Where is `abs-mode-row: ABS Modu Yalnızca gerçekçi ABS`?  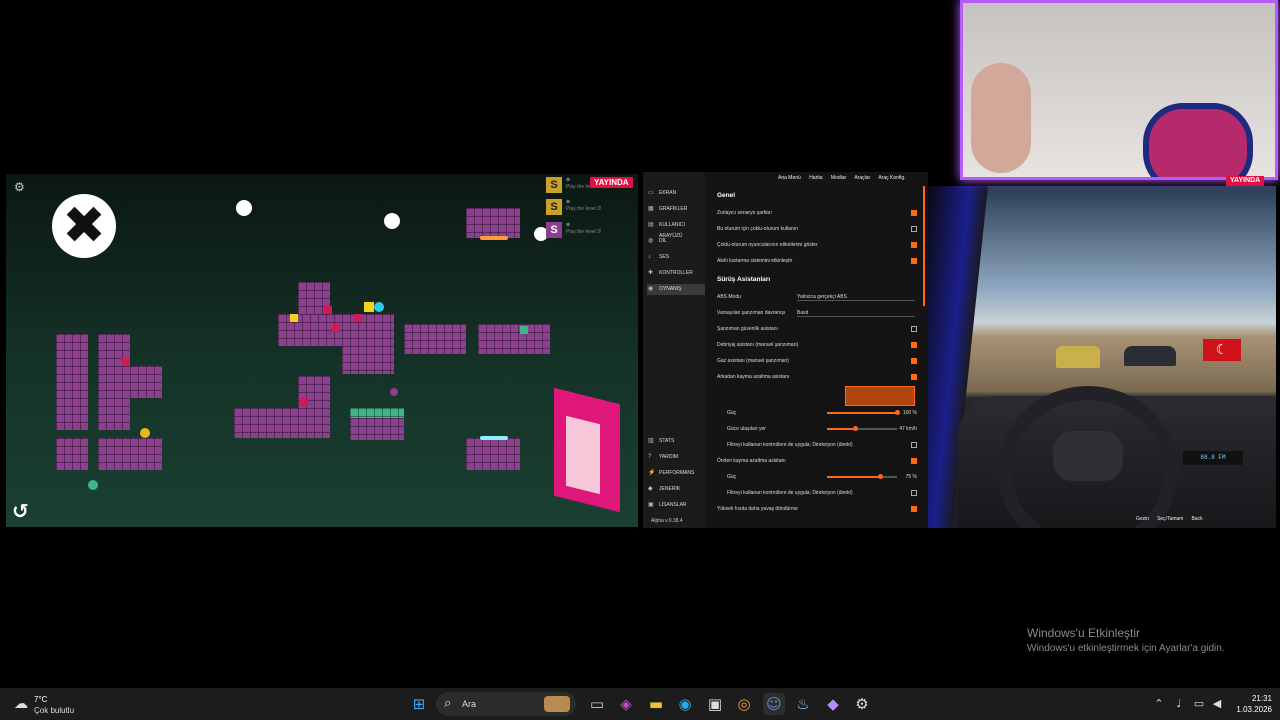 abs-mode-row: ABS Modu Yalnızca gerçekçi ABS is located at coordinates (817, 297).